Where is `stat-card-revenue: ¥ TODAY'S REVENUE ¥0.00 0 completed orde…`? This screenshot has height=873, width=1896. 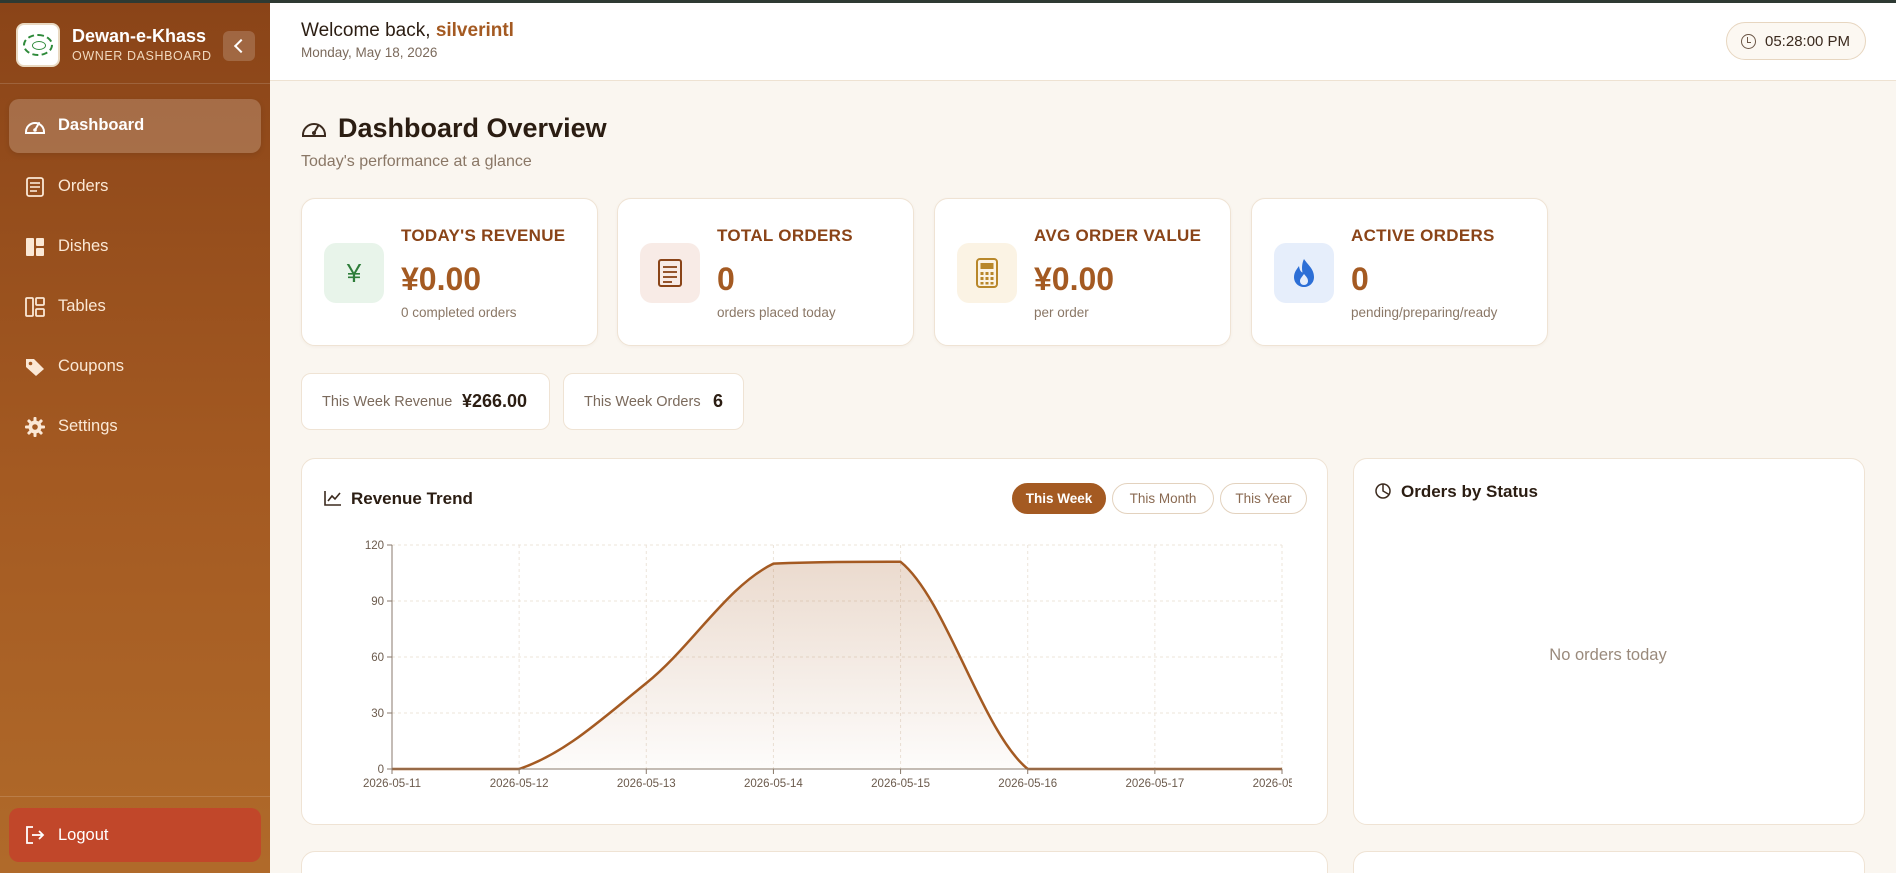
stat-card-revenue: ¥ TODAY'S REVENUE ¥0.00 0 completed orde… is located at coordinates (449, 272).